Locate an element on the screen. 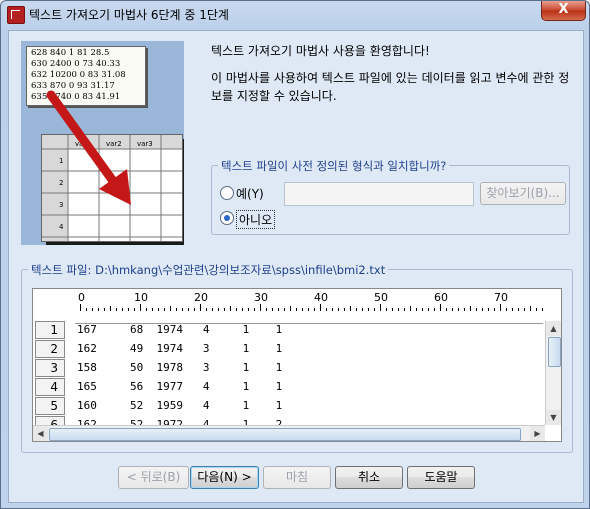  horizontal-scroll-thumb is located at coordinates (285, 434).